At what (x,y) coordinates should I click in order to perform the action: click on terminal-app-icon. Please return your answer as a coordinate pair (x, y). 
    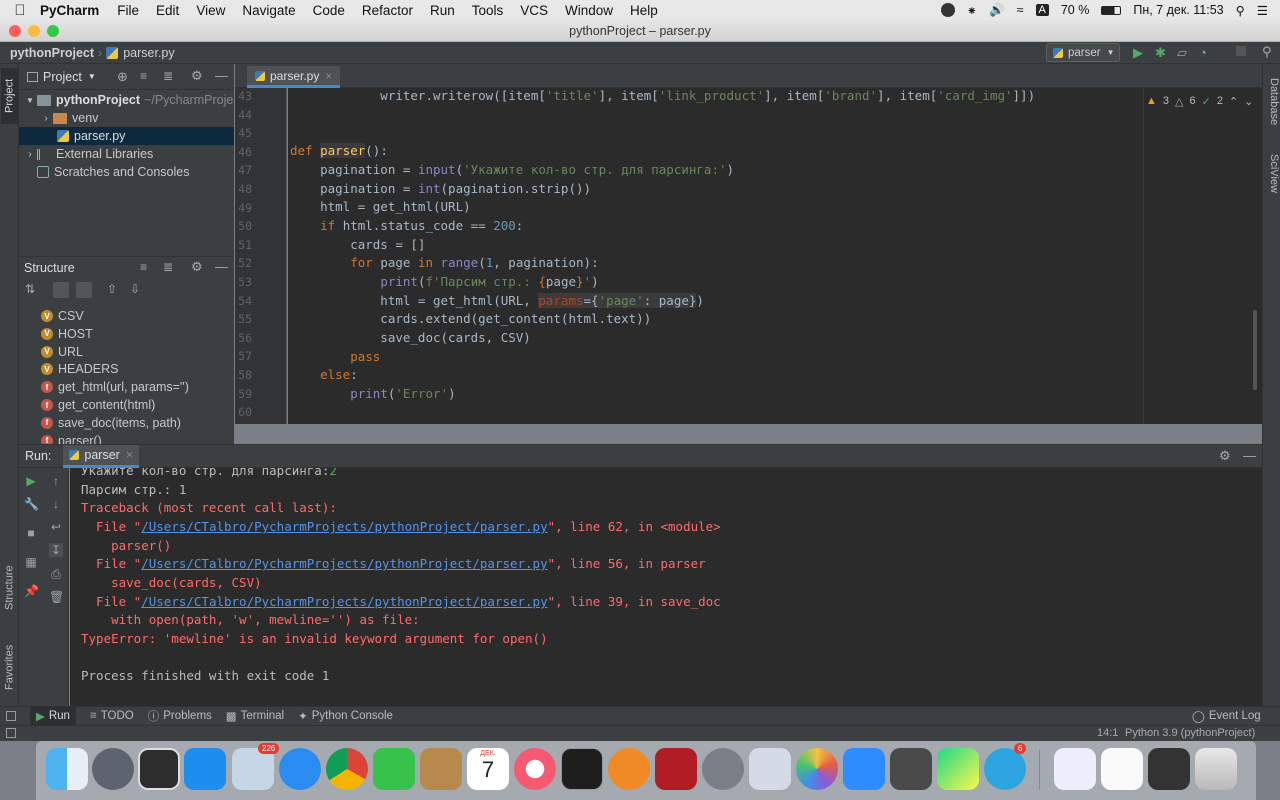
    Looking at the image, I should click on (582, 769).